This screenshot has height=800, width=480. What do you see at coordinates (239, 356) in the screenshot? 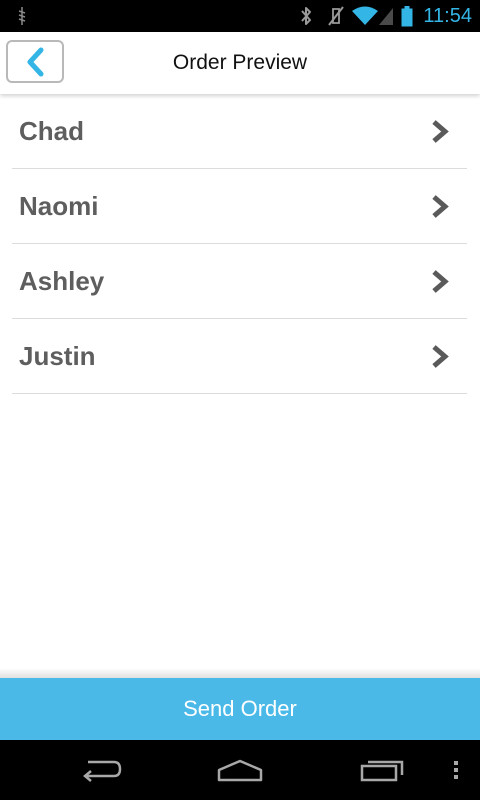
I see `list-item: Justin` at bounding box center [239, 356].